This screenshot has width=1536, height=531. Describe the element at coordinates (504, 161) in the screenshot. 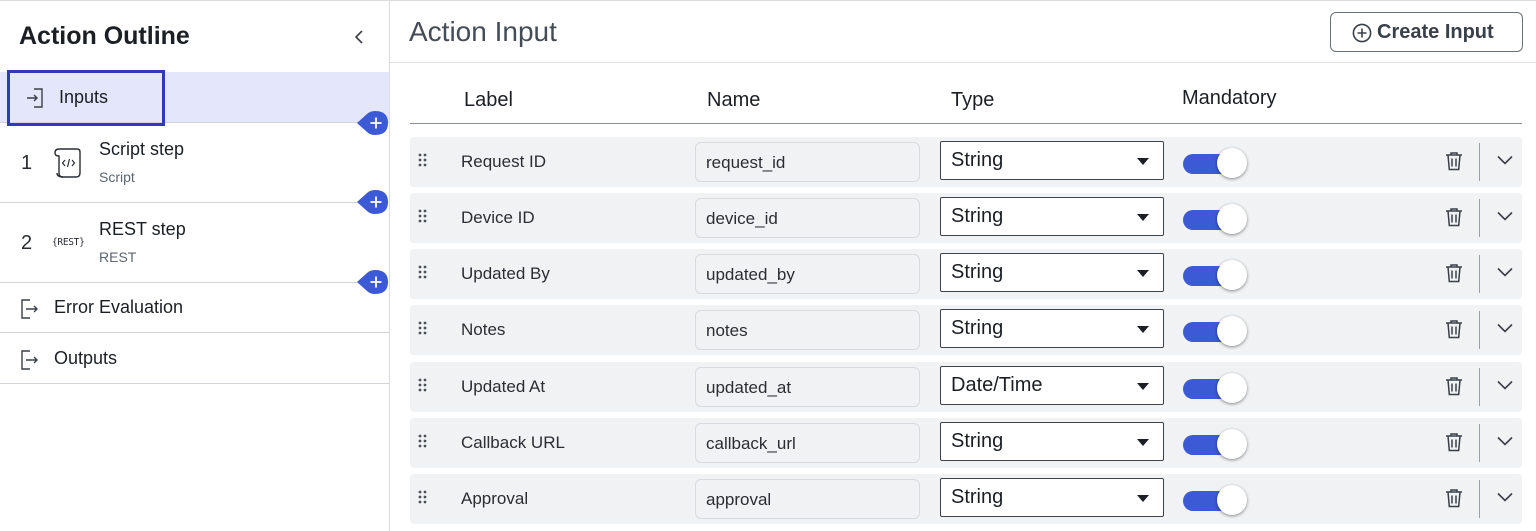

I see `input-label: Request ID` at that location.